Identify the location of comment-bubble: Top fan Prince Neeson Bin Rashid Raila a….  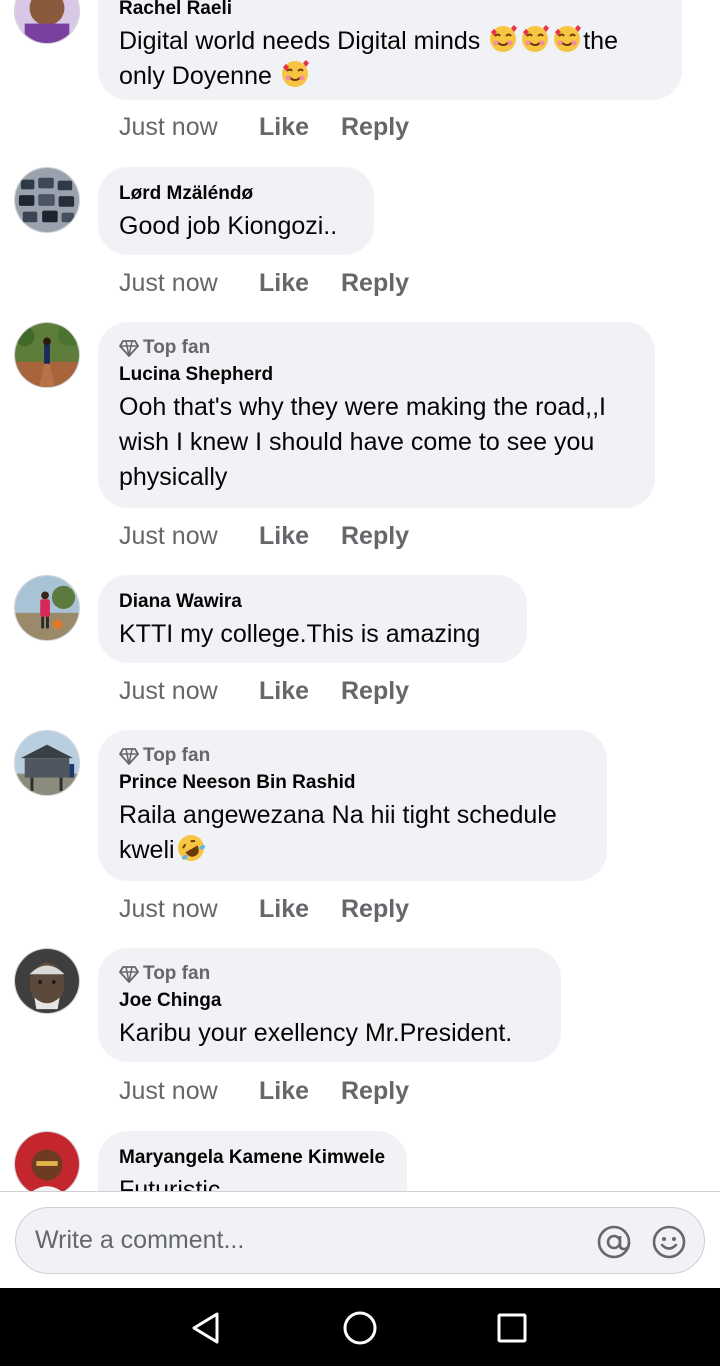
(352, 805).